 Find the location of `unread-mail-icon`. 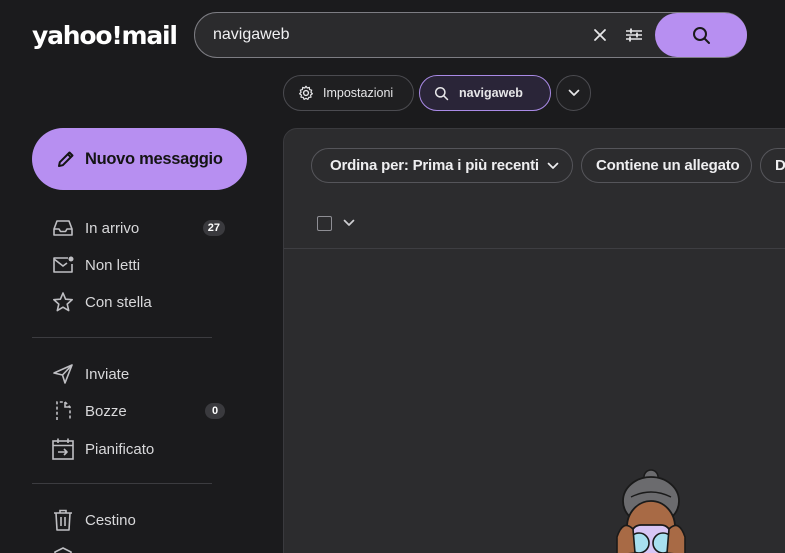

unread-mail-icon is located at coordinates (63, 265).